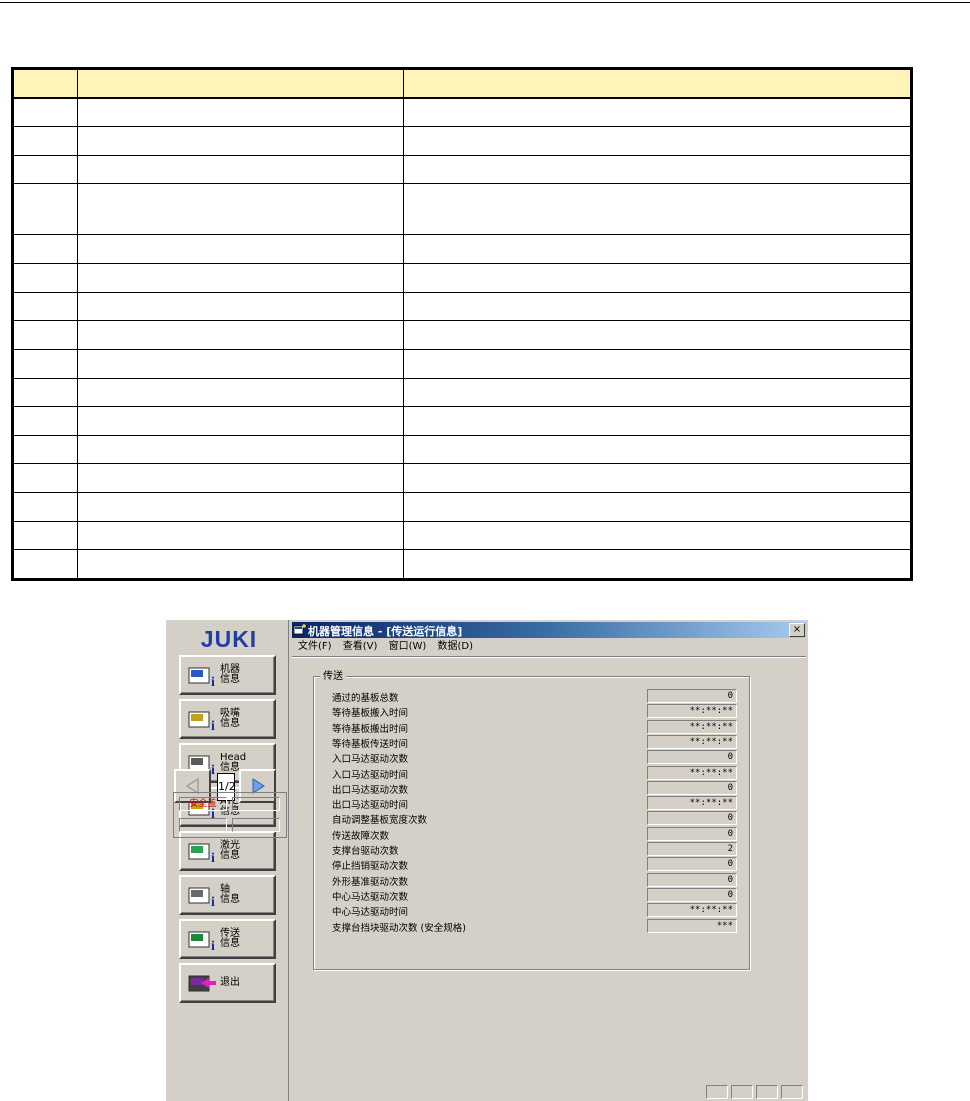 The width and height of the screenshot is (970, 1101). I want to click on info-row-label: 入口马达驱动次数, so click(370, 760).